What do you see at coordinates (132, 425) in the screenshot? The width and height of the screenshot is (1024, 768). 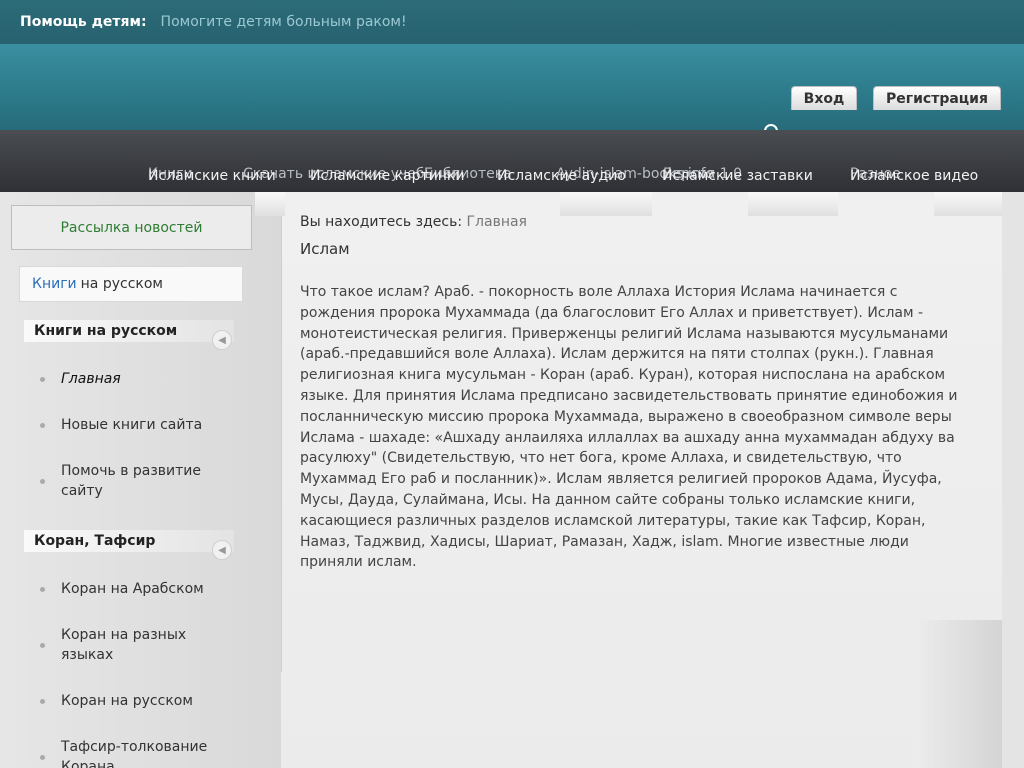 I see `menu-item-label: Новые книги сайта` at bounding box center [132, 425].